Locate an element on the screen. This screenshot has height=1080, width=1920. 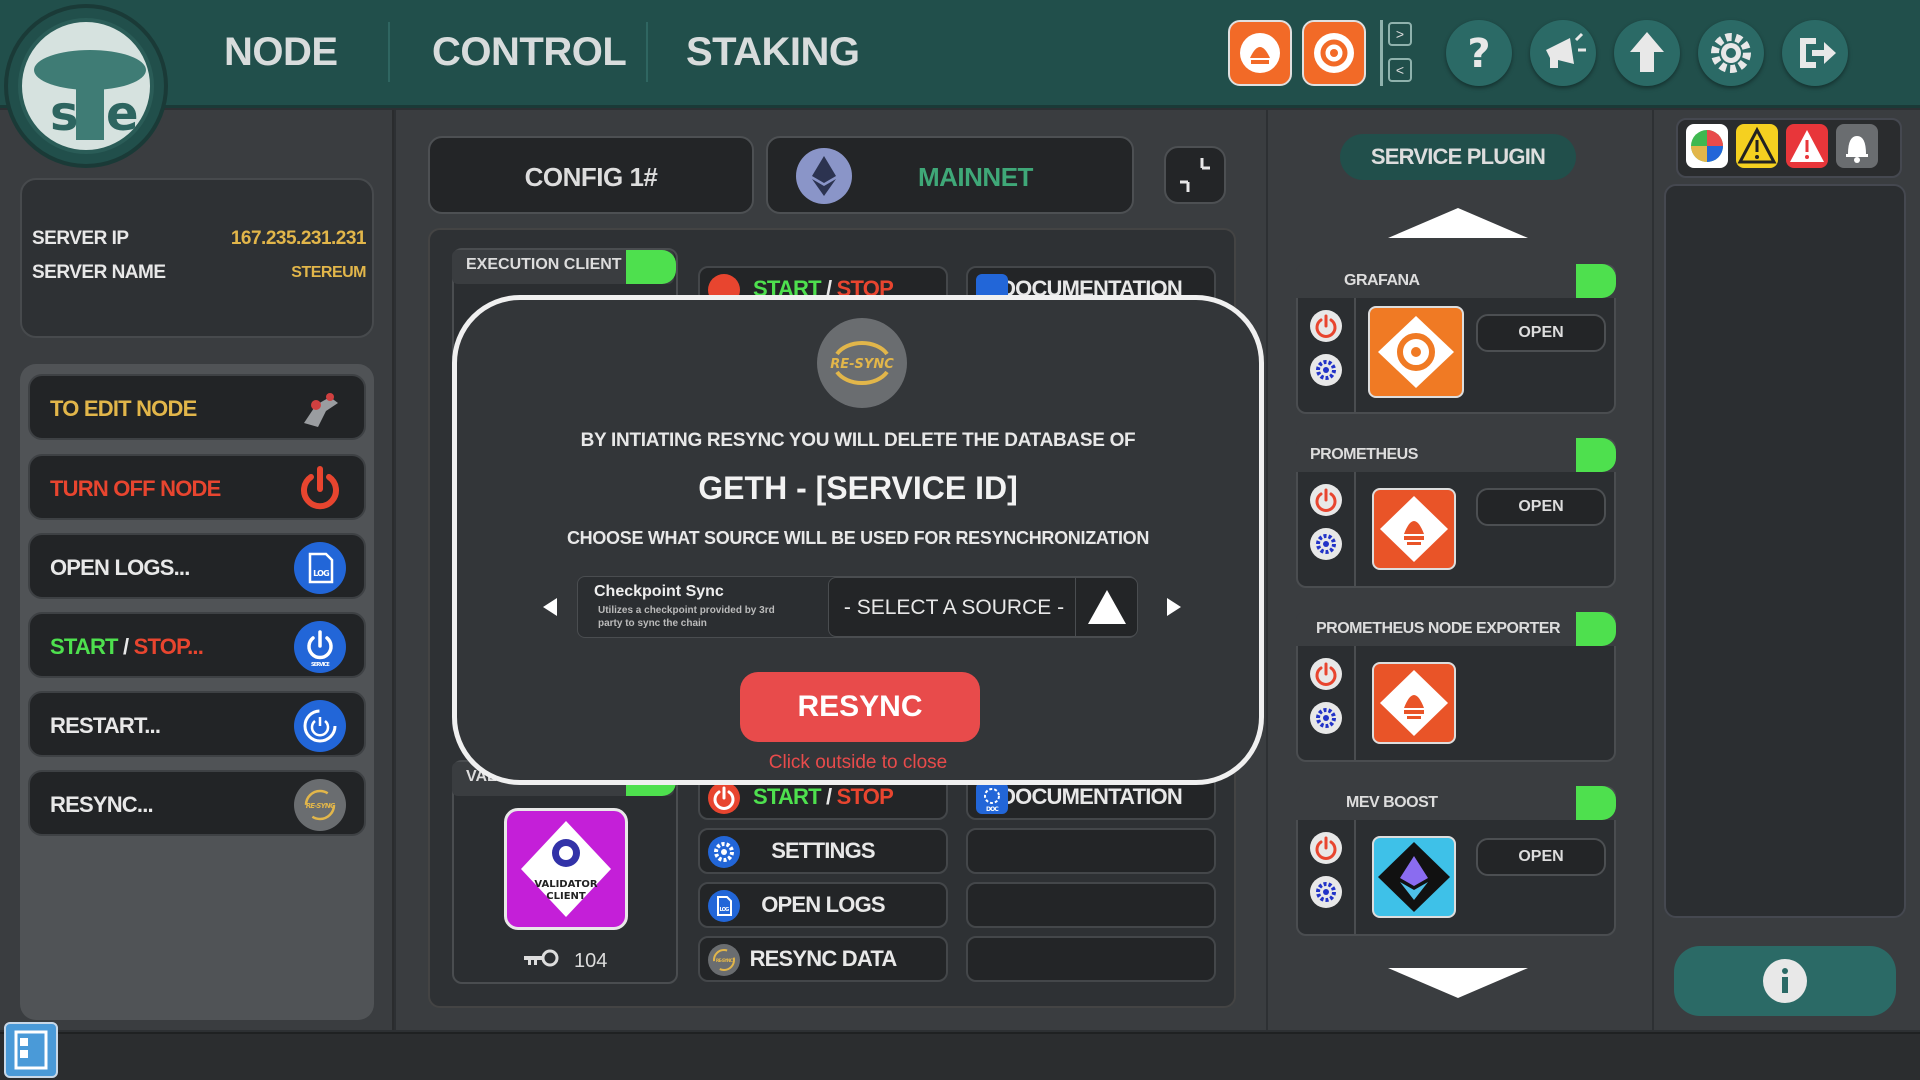
info-button is located at coordinates (1785, 981).